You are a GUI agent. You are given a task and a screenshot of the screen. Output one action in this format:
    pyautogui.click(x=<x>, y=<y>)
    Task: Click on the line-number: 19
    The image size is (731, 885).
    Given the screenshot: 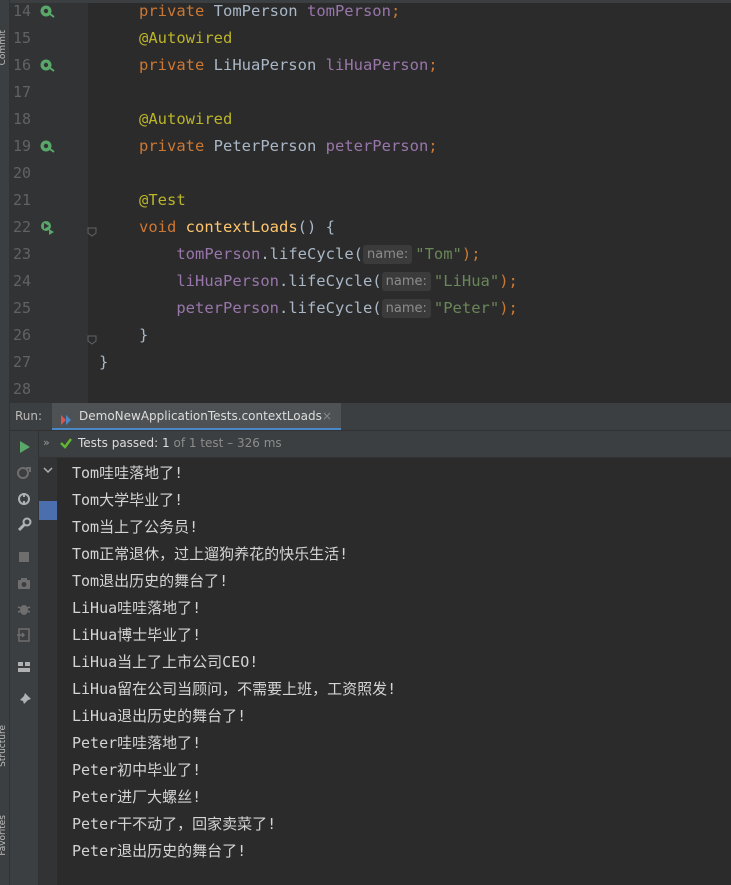 What is the action you would take?
    pyautogui.click(x=22, y=146)
    